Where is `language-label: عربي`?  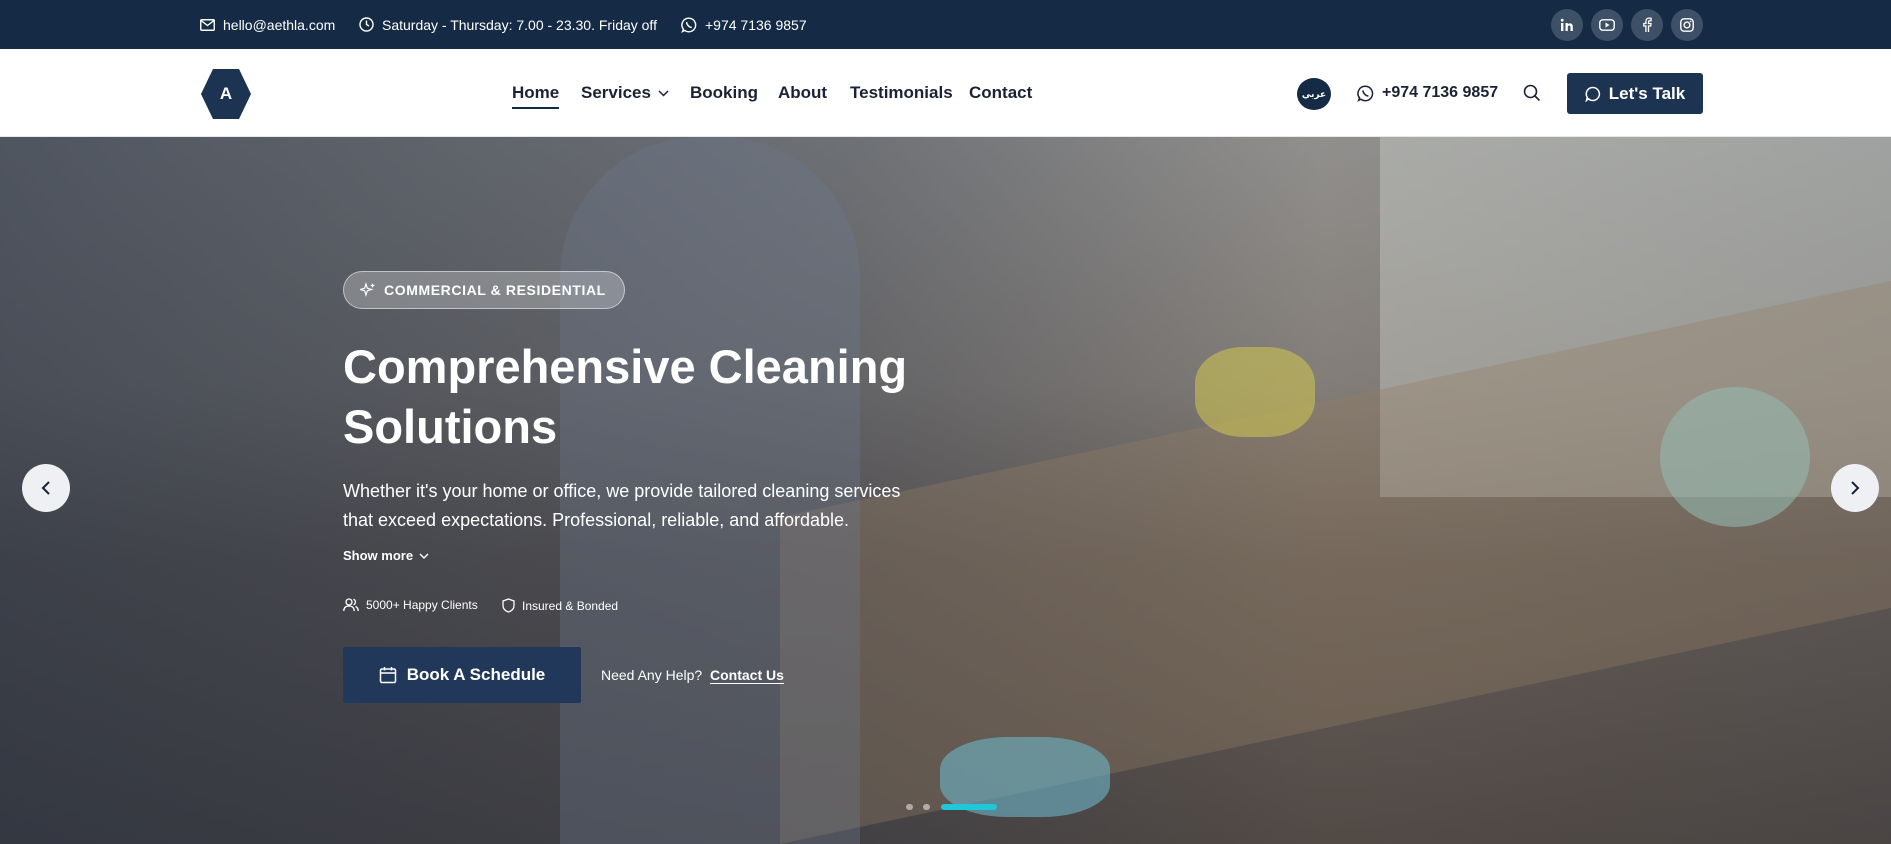 language-label: عربي is located at coordinates (1314, 93).